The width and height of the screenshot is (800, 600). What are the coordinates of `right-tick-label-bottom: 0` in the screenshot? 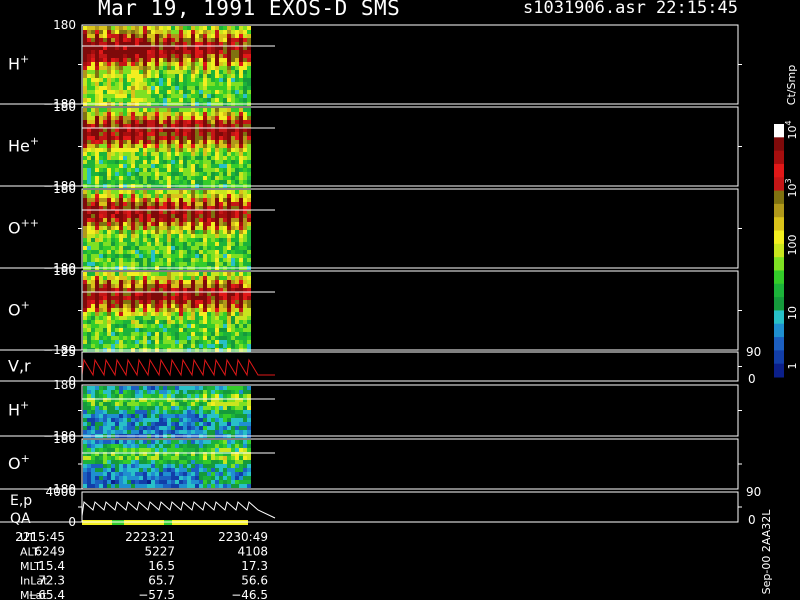 It's located at (752, 520).